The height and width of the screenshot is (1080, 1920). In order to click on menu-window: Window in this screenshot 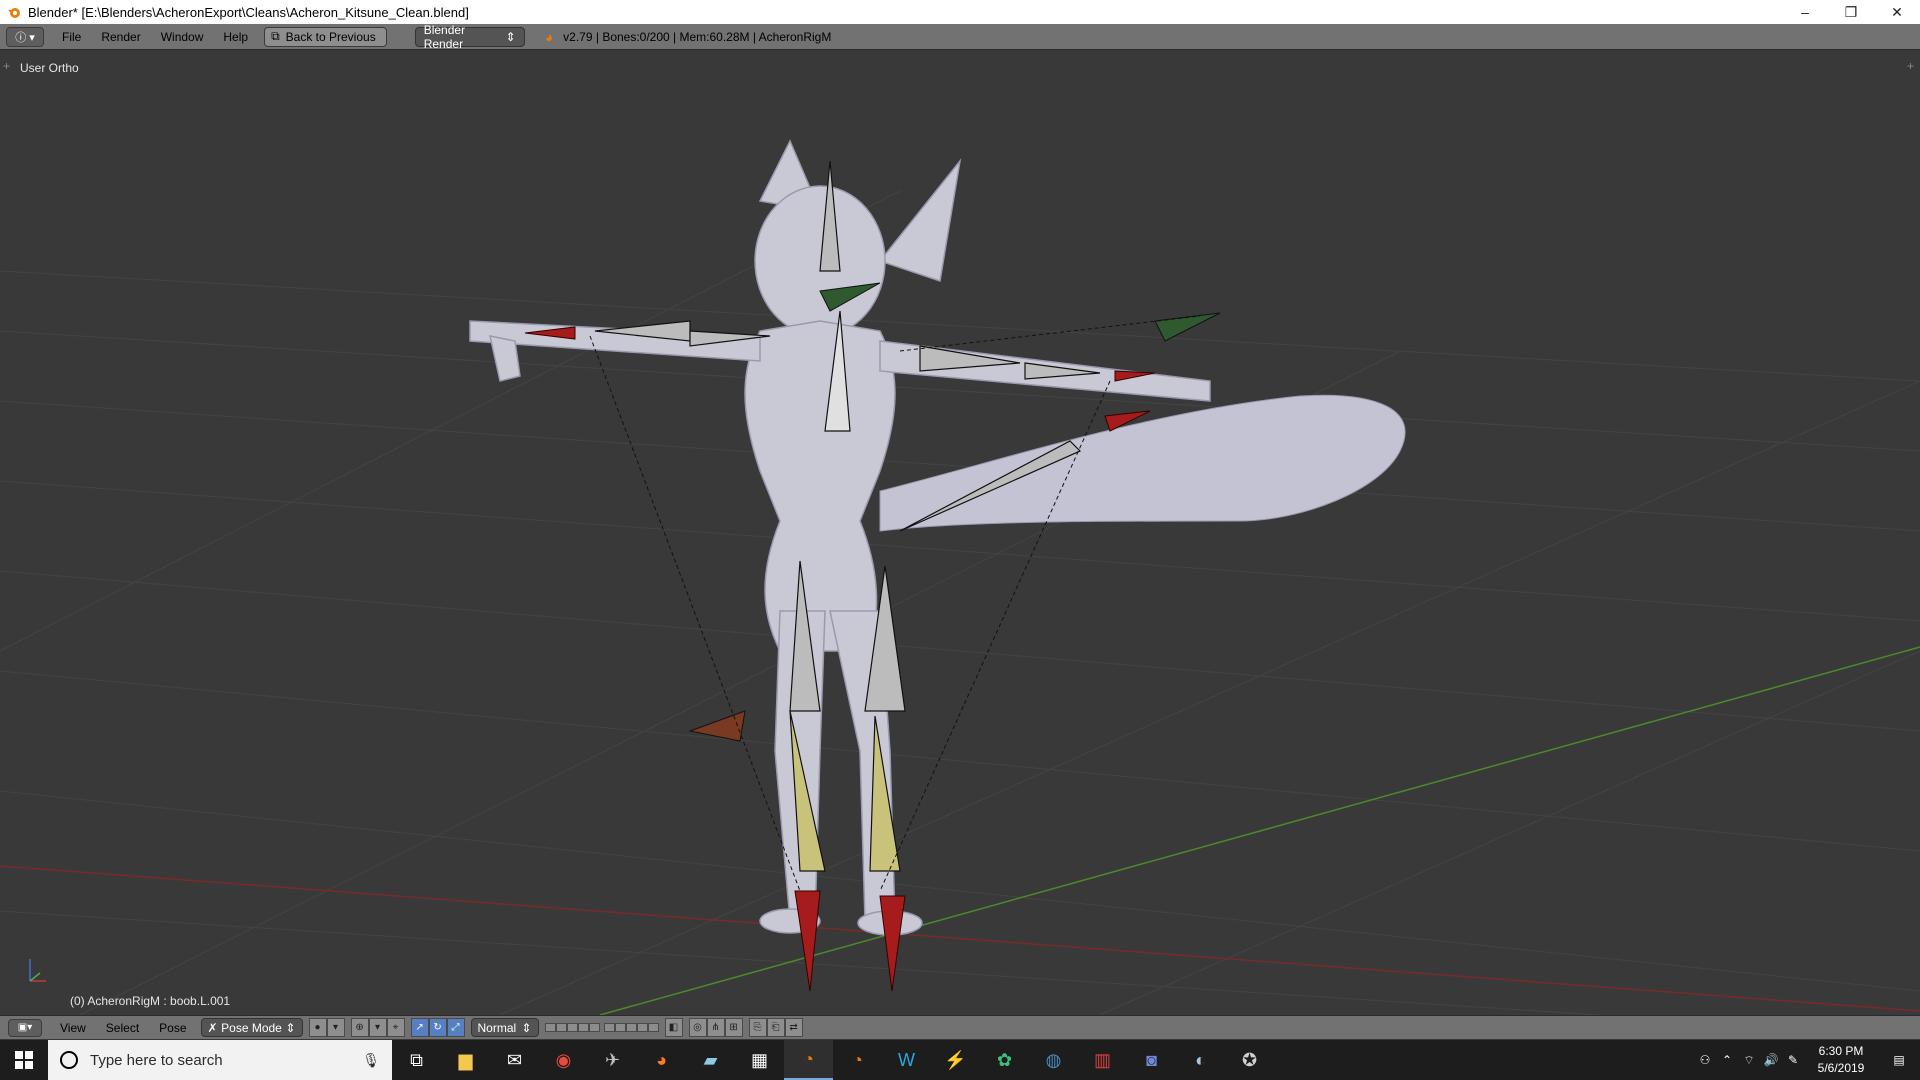, I will do `click(182, 37)`.